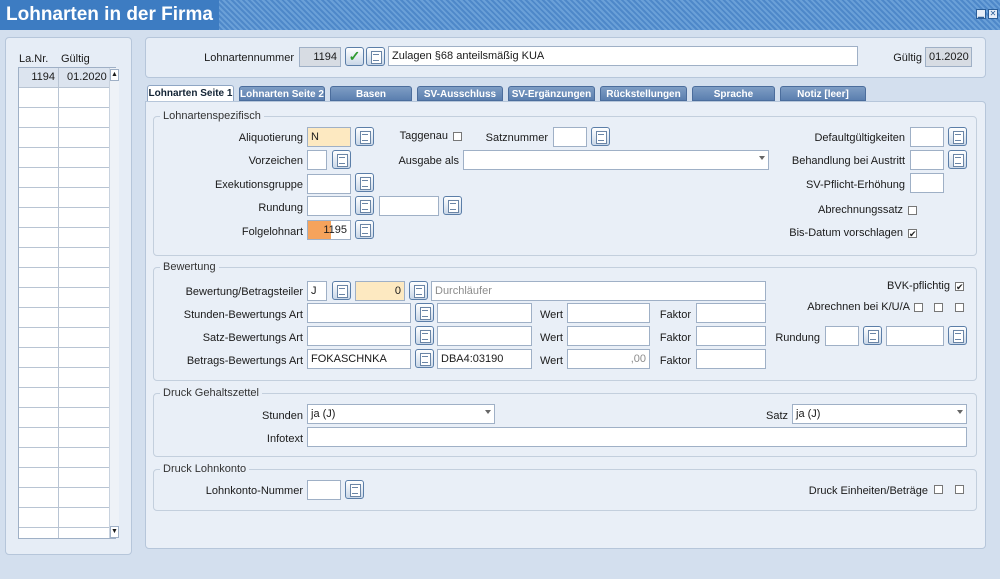 Image resolution: width=1000 pixels, height=579 pixels. I want to click on satz-faktor-field, so click(731, 336).